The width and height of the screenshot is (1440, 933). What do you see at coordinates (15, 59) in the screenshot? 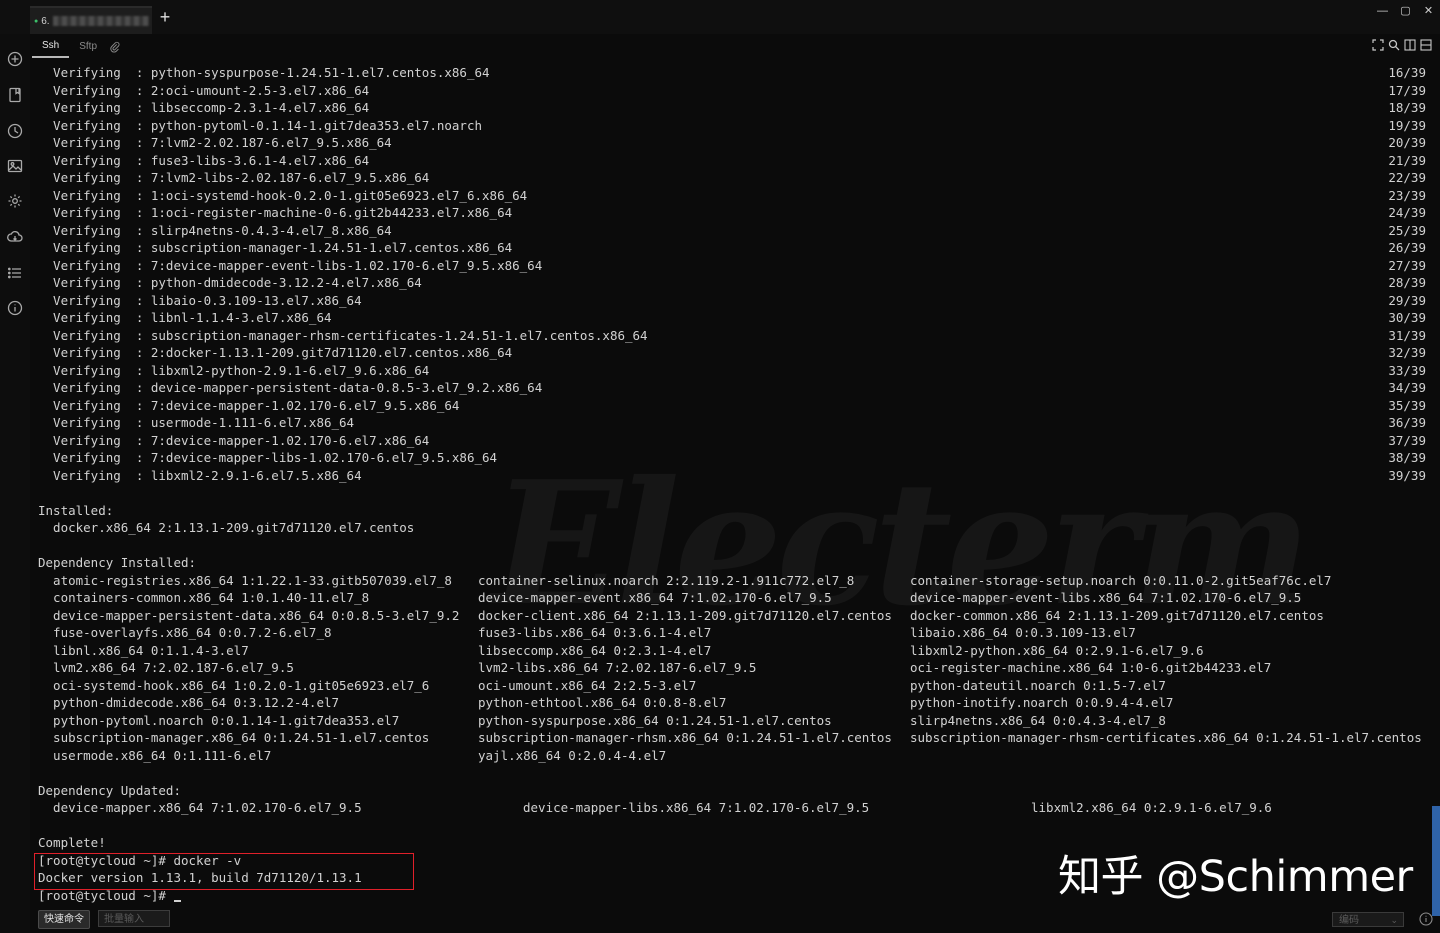
I see `add-icon` at bounding box center [15, 59].